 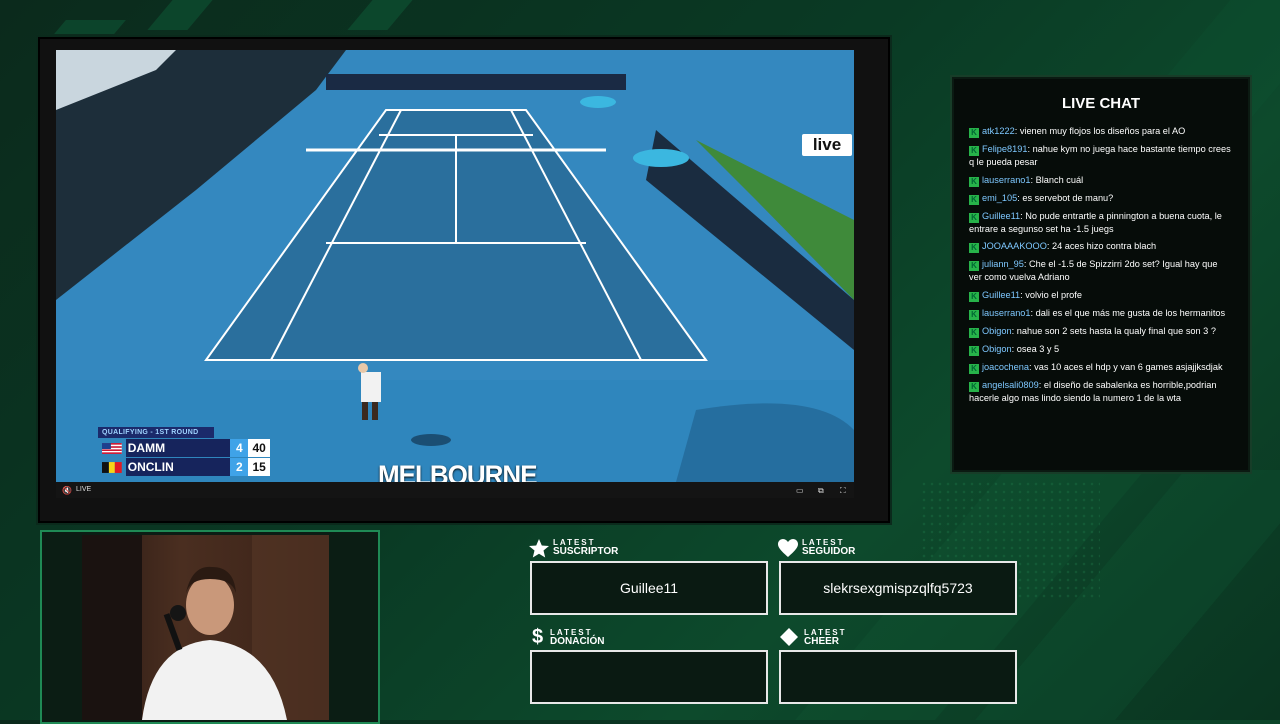 What do you see at coordinates (1038, 348) in the screenshot?
I see `chat-text: osea 3 y 5` at bounding box center [1038, 348].